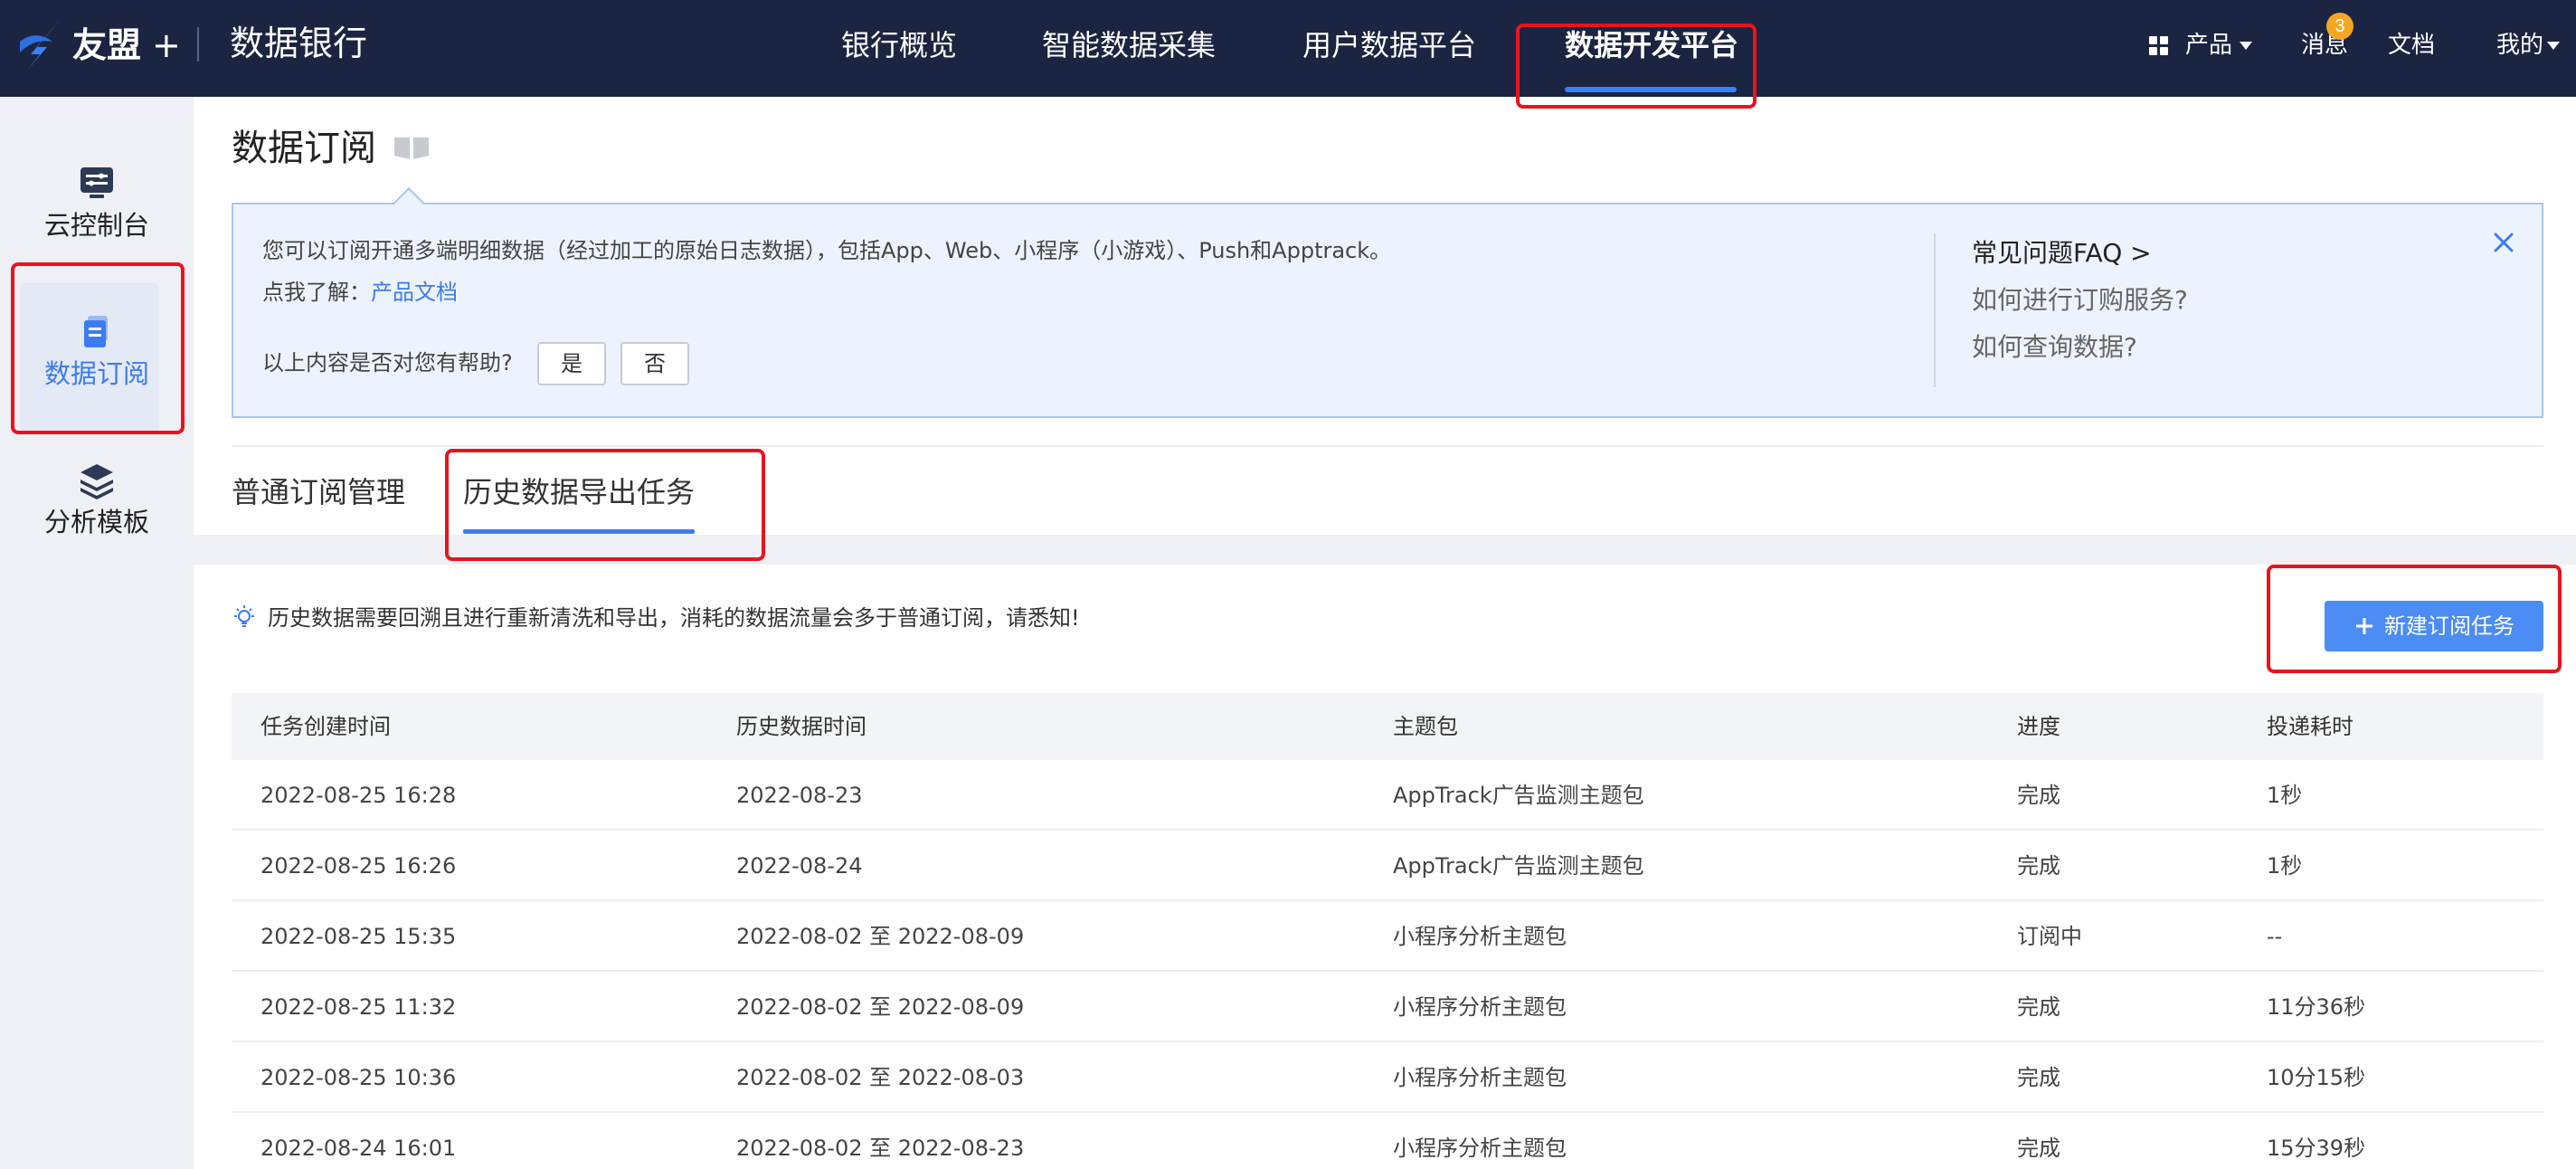 The height and width of the screenshot is (1169, 2576). Describe the element at coordinates (97, 203) in the screenshot. I see `sidebar-item-console: 云控制台` at that location.